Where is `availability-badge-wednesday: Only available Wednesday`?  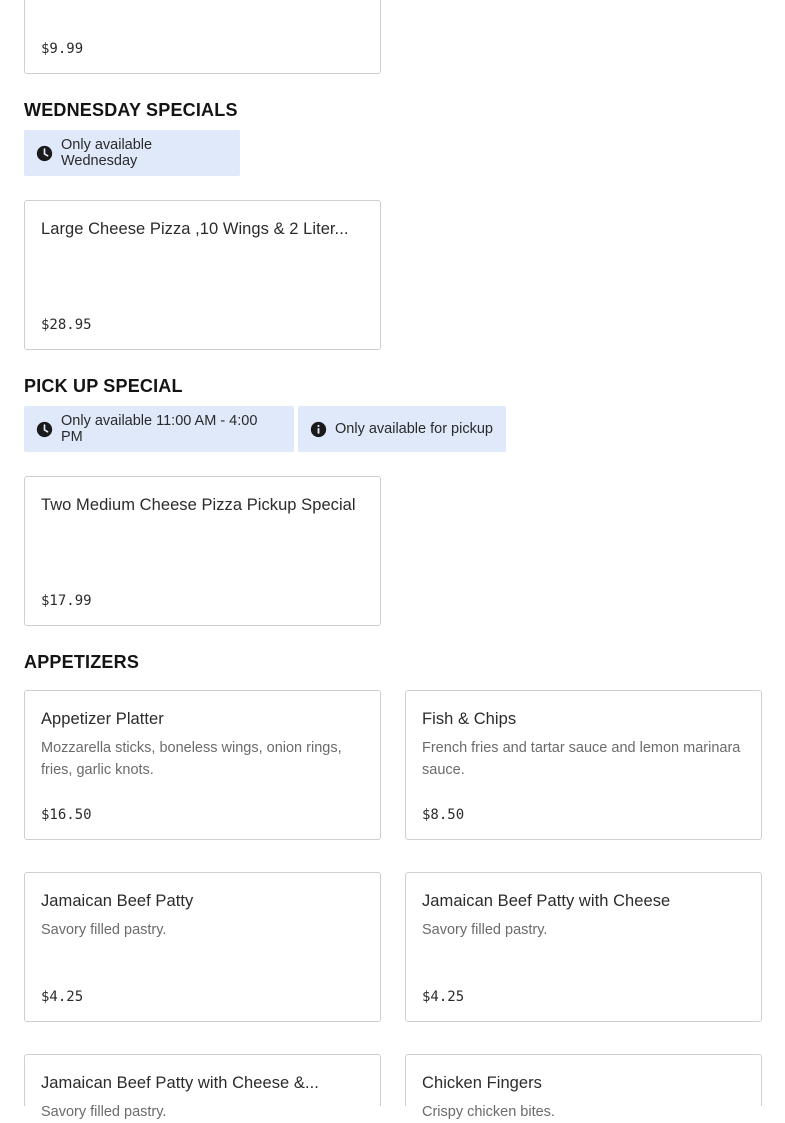 availability-badge-wednesday: Only available Wednesday is located at coordinates (132, 153).